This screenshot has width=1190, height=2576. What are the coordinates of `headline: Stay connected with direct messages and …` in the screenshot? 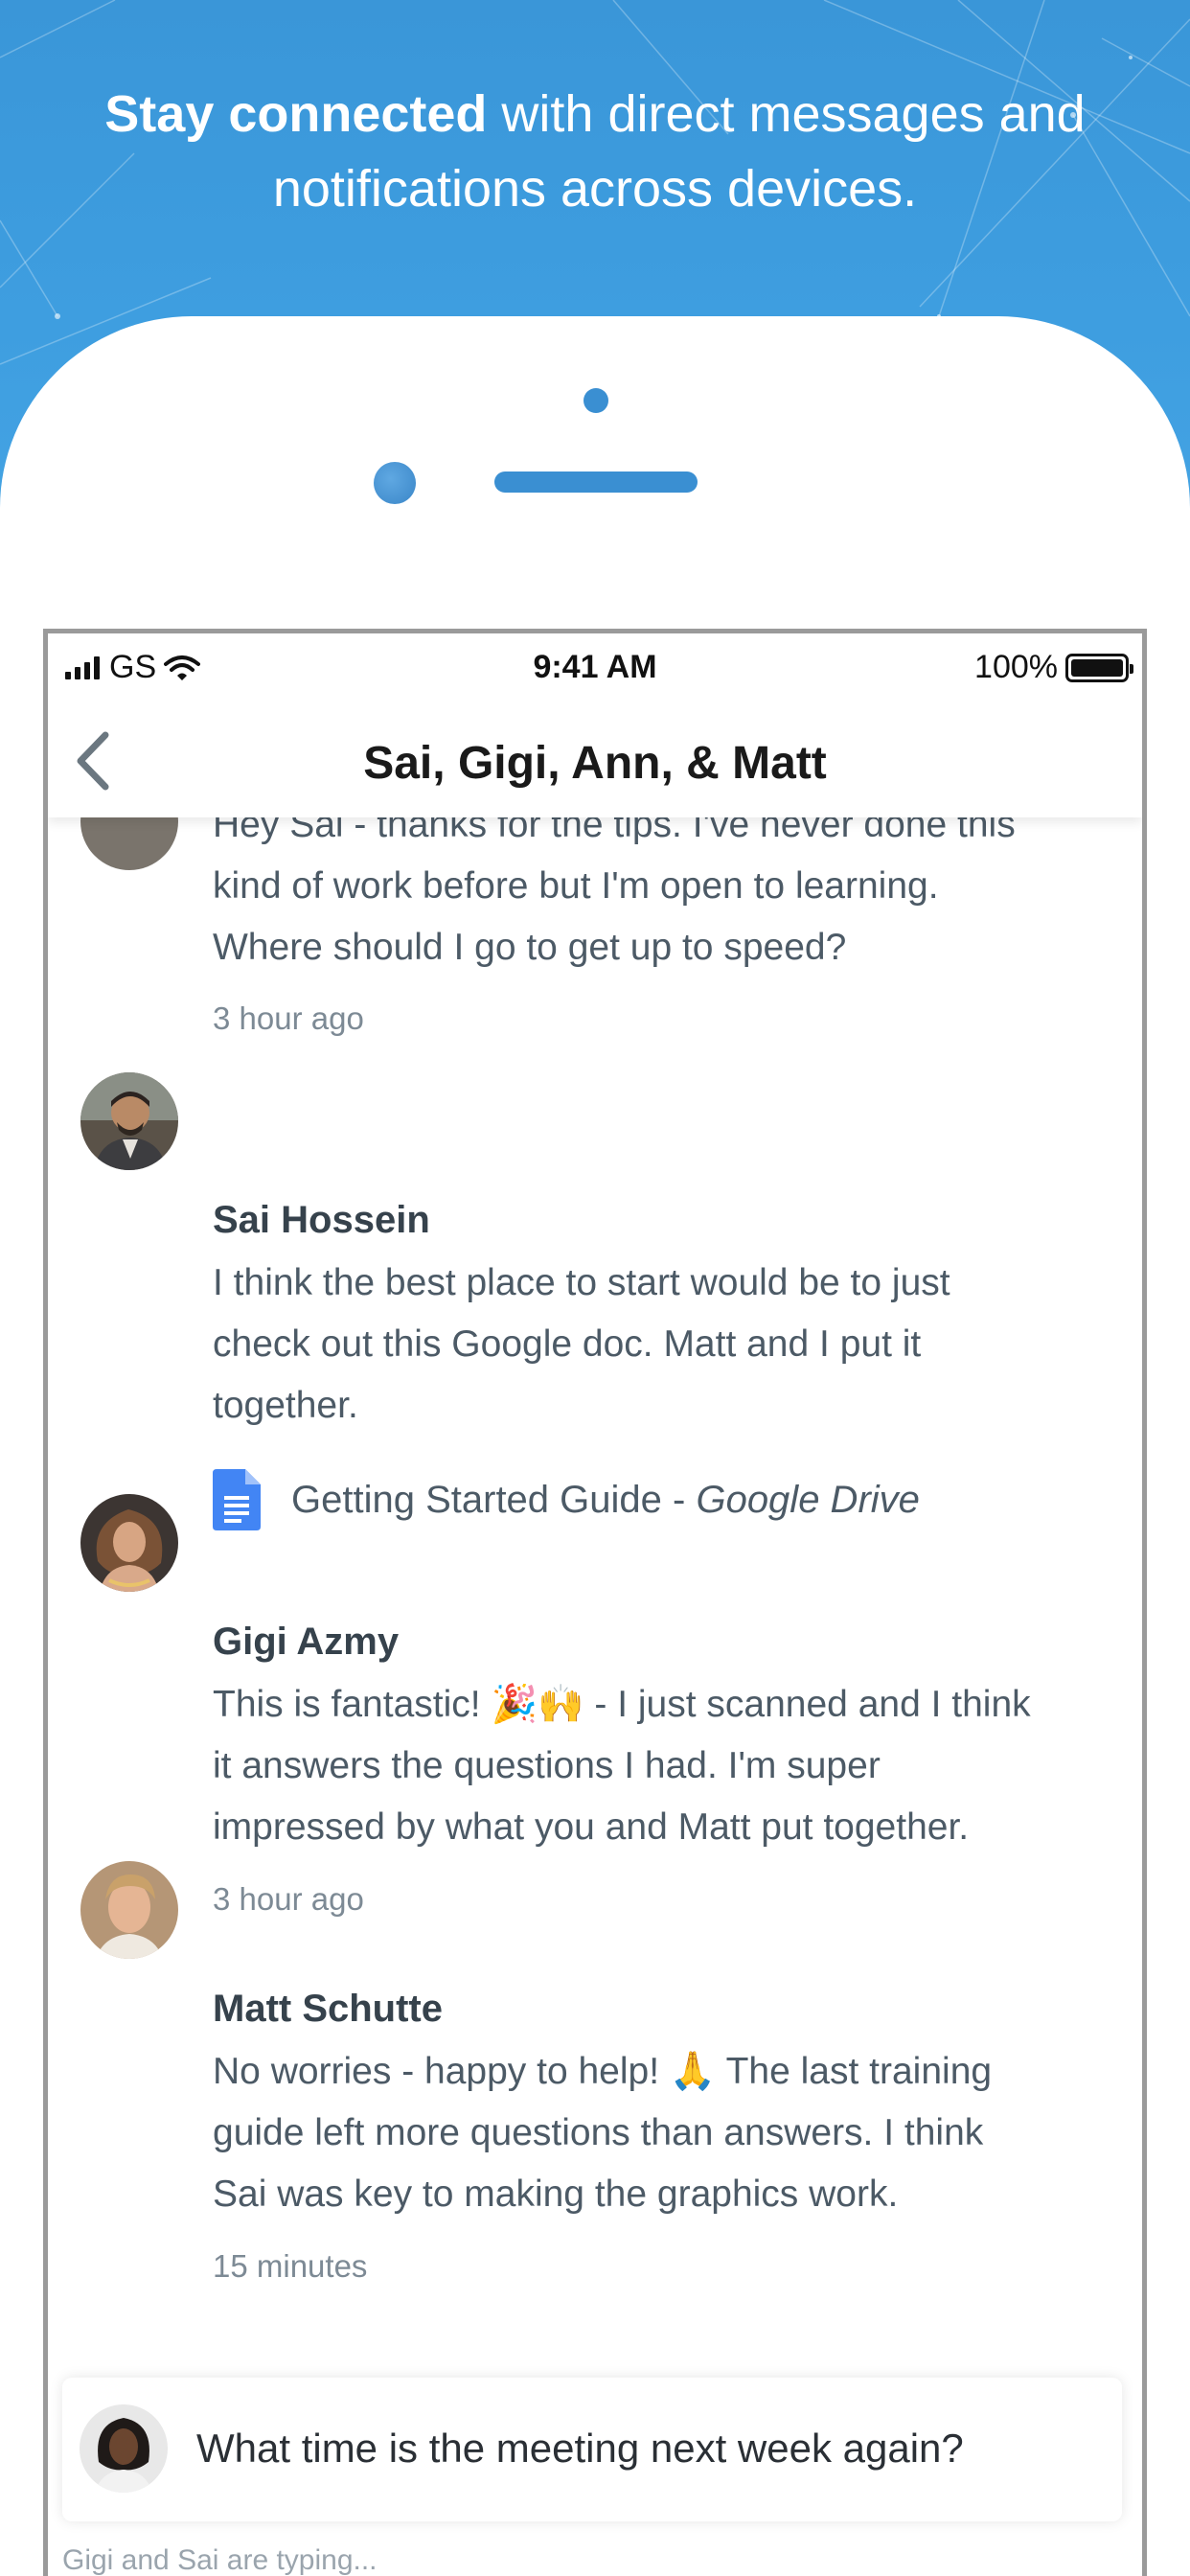 It's located at (595, 151).